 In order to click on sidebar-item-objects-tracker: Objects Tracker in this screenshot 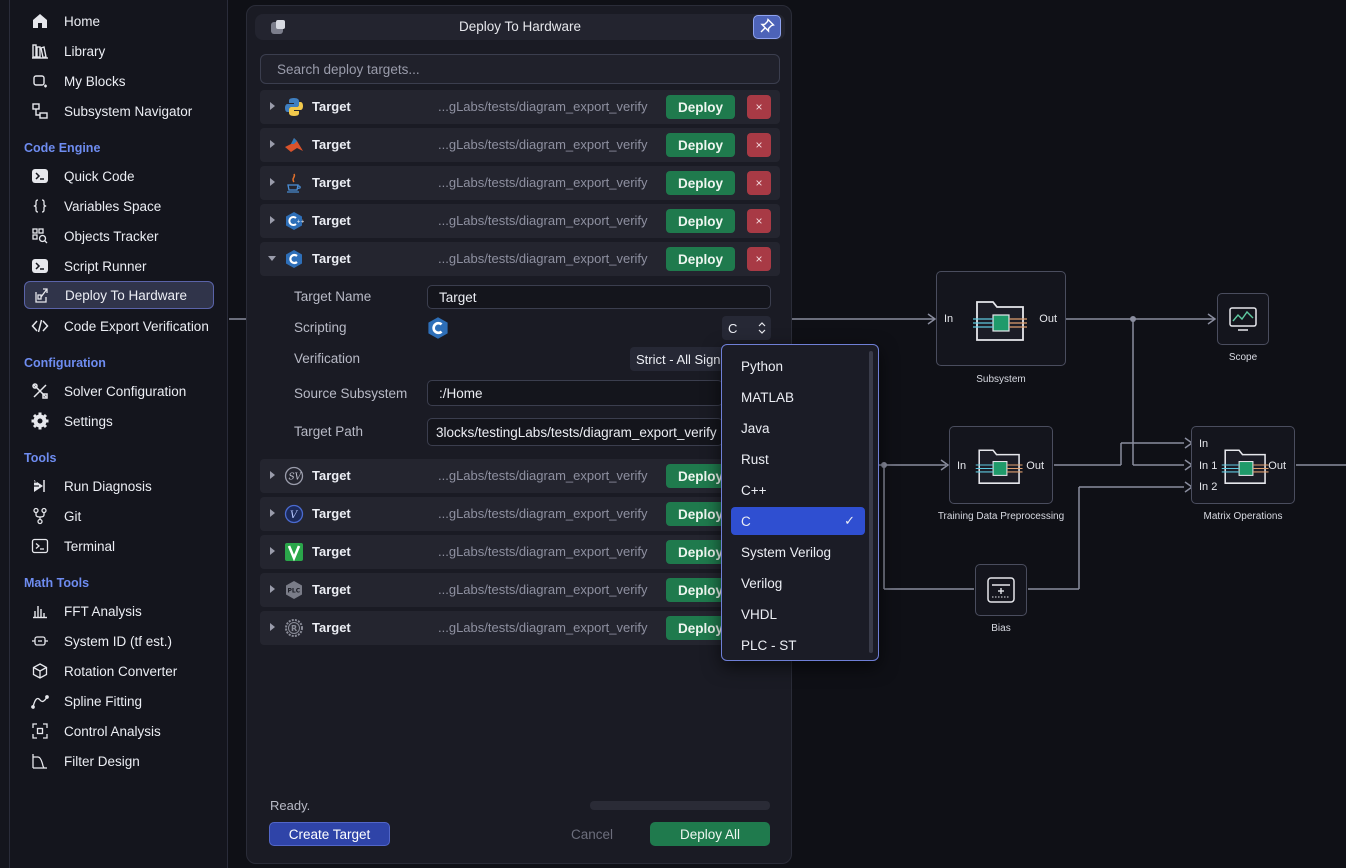, I will do `click(119, 236)`.